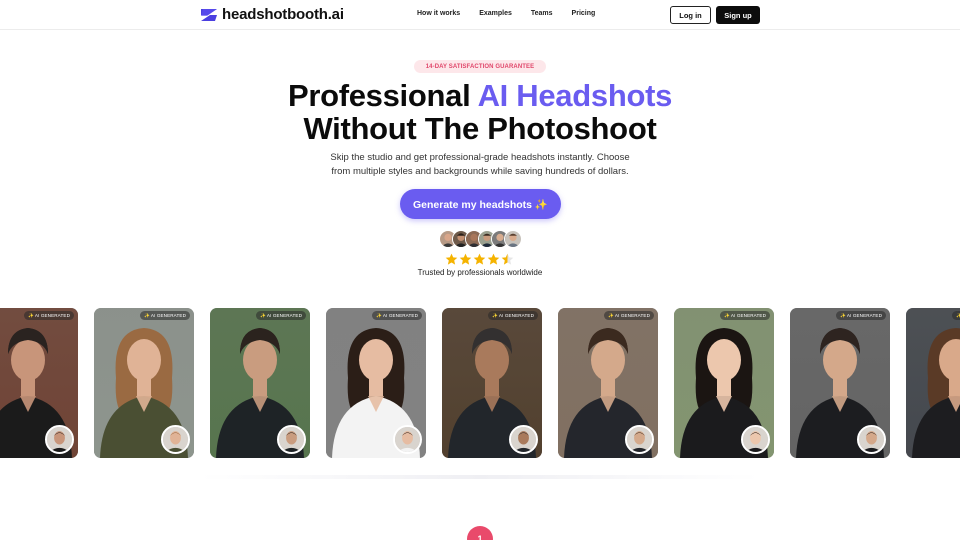 Image resolution: width=960 pixels, height=540 pixels. I want to click on headshot-card-man-suit-gray: ✨ AI GENERATED, so click(840, 383).